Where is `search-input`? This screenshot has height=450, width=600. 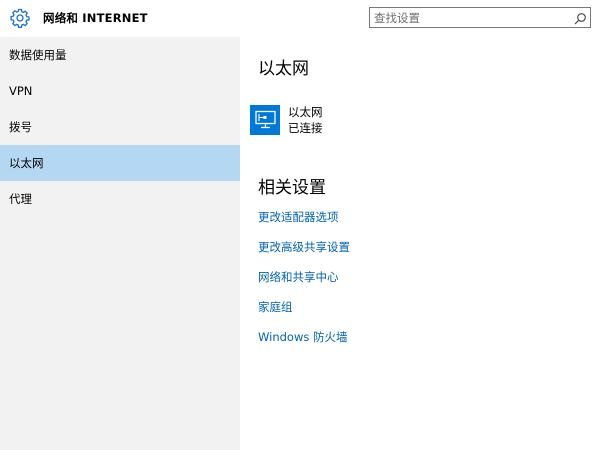
search-input is located at coordinates (469, 17).